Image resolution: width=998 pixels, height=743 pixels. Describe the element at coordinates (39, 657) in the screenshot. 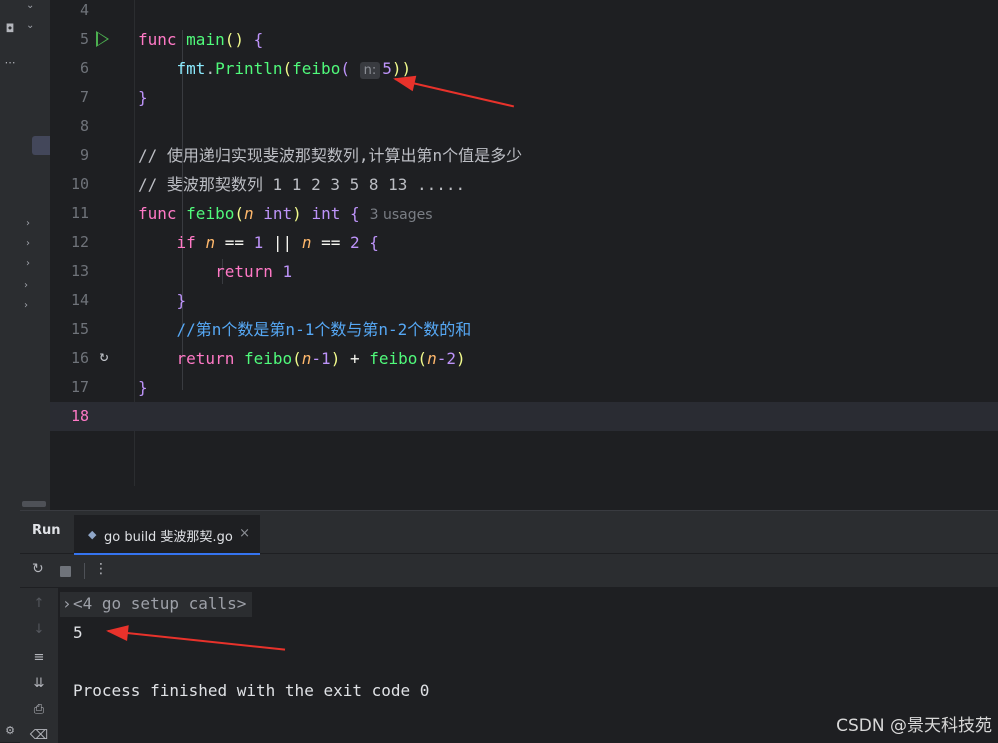

I see `soft-wrap-icon: ≡` at that location.